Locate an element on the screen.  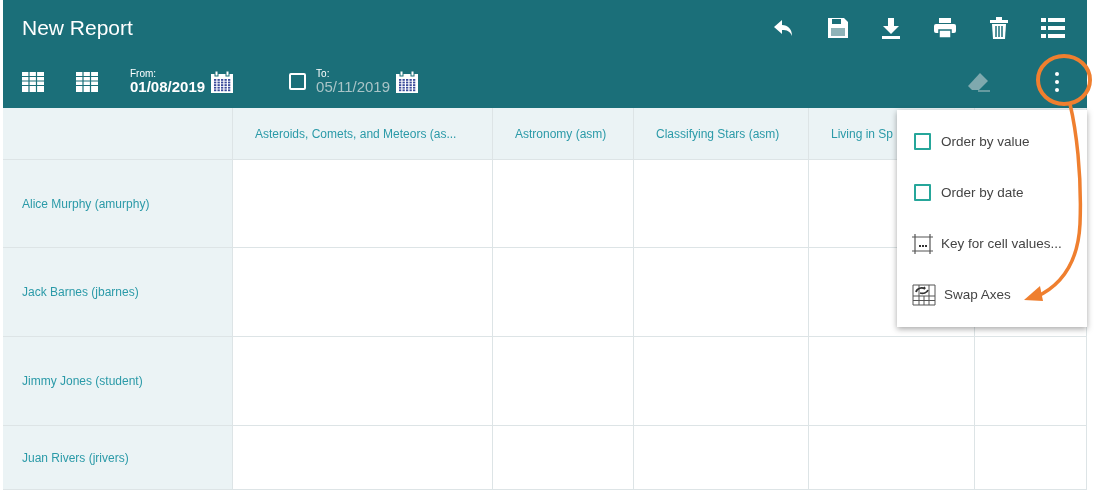
row-header: Jimmy Jones (student) is located at coordinates (118, 381).